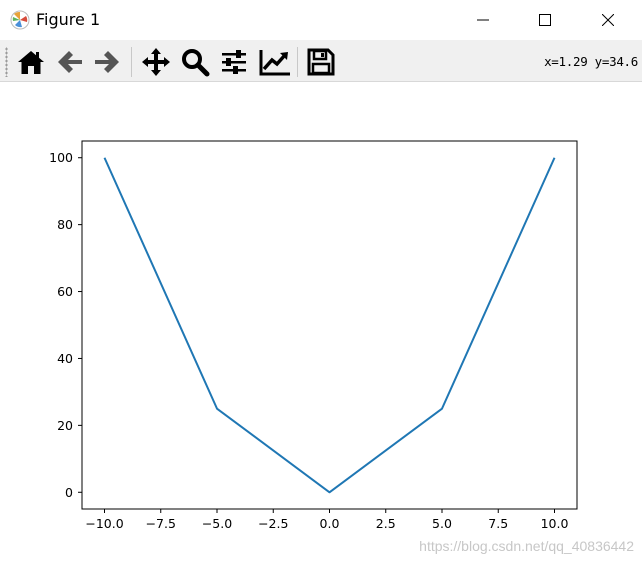 Image resolution: width=642 pixels, height=567 pixels. What do you see at coordinates (161, 523) in the screenshot?
I see `x-tick-label: −7.5` at bounding box center [161, 523].